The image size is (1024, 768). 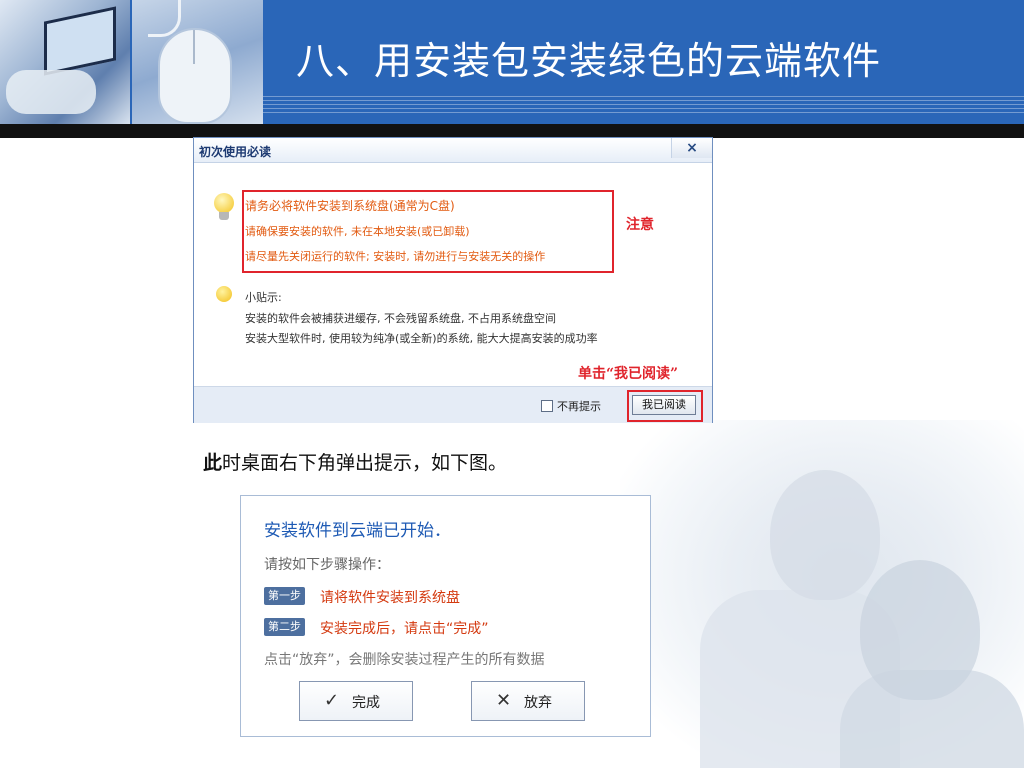 I want to click on close-button: ×, so click(x=691, y=148).